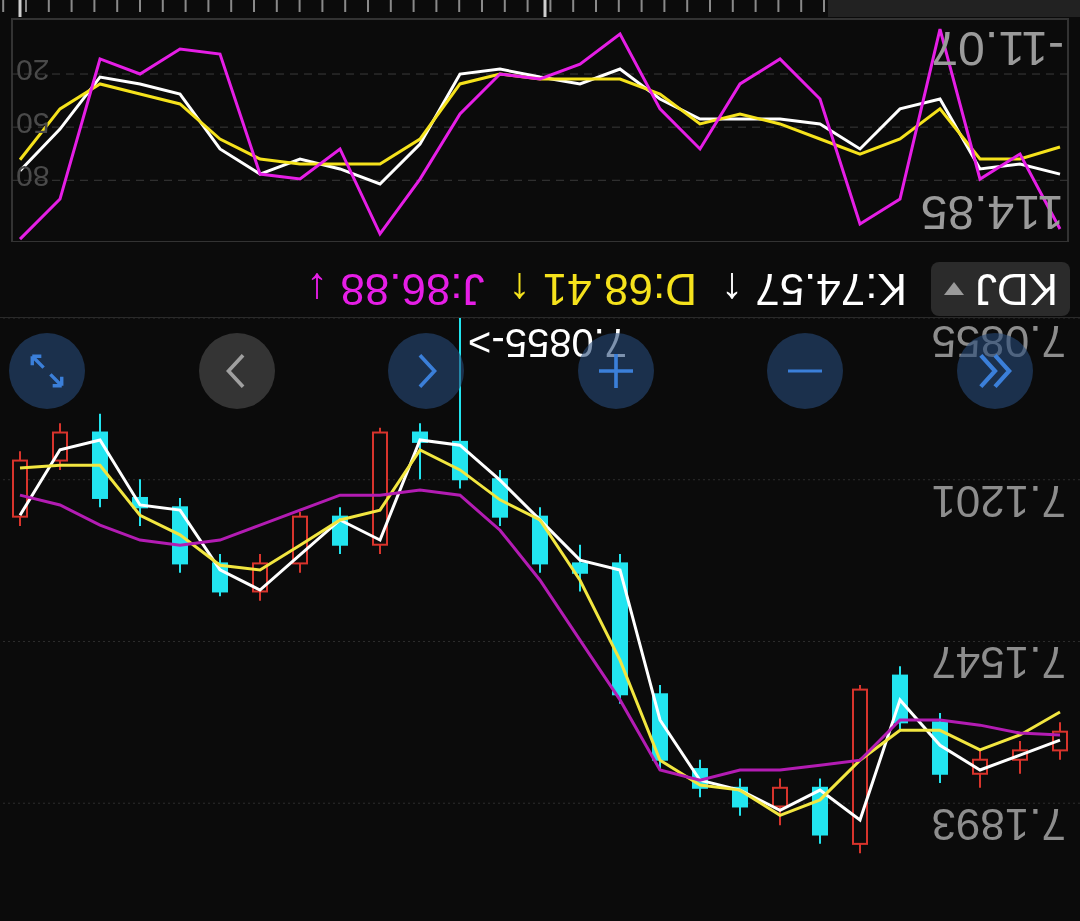 The height and width of the screenshot is (921, 1080). Describe the element at coordinates (998, 825) in the screenshot. I see `price-axis-label: 7.1893` at that location.